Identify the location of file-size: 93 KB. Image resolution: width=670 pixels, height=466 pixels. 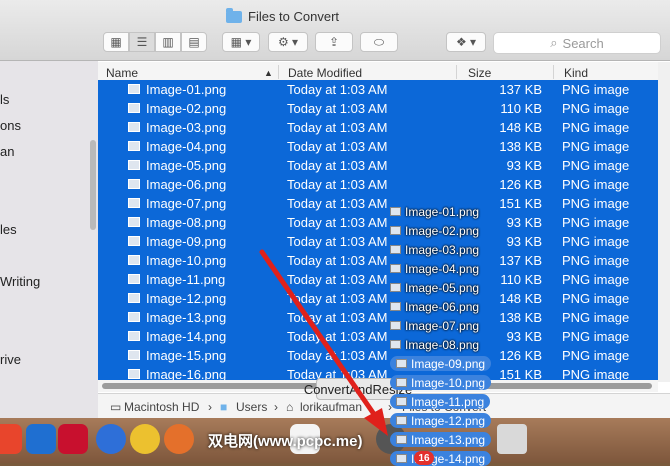
(524, 165).